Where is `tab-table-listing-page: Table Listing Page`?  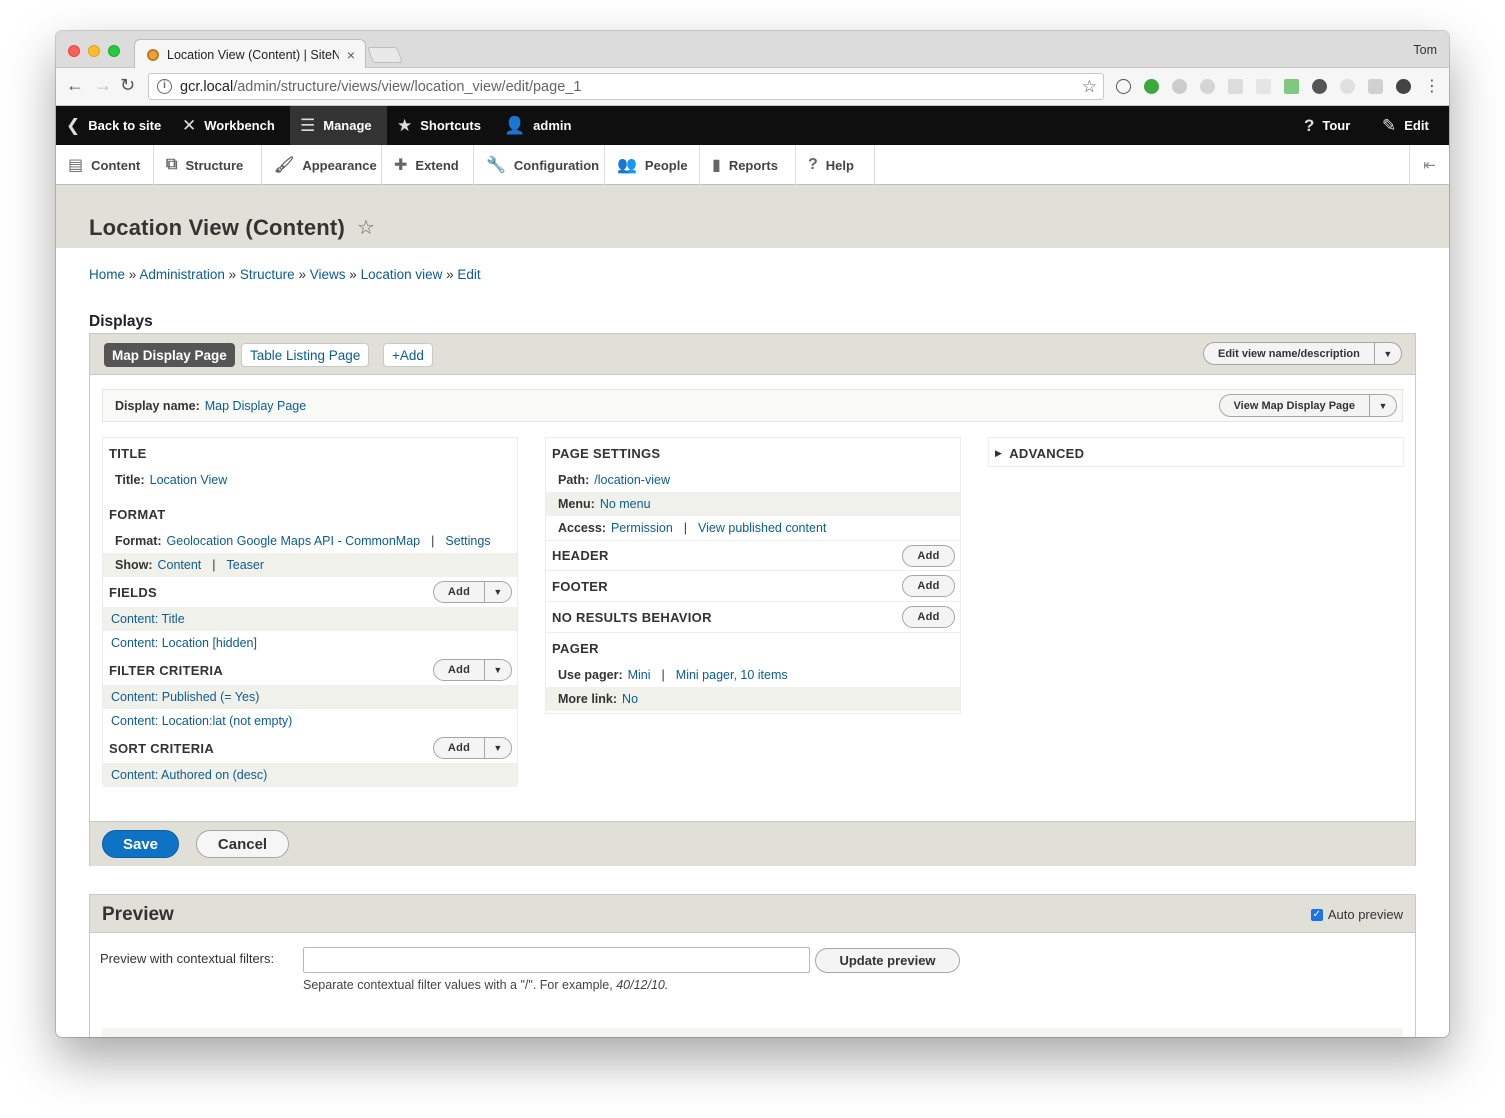 tab-table-listing-page: Table Listing Page is located at coordinates (305, 355).